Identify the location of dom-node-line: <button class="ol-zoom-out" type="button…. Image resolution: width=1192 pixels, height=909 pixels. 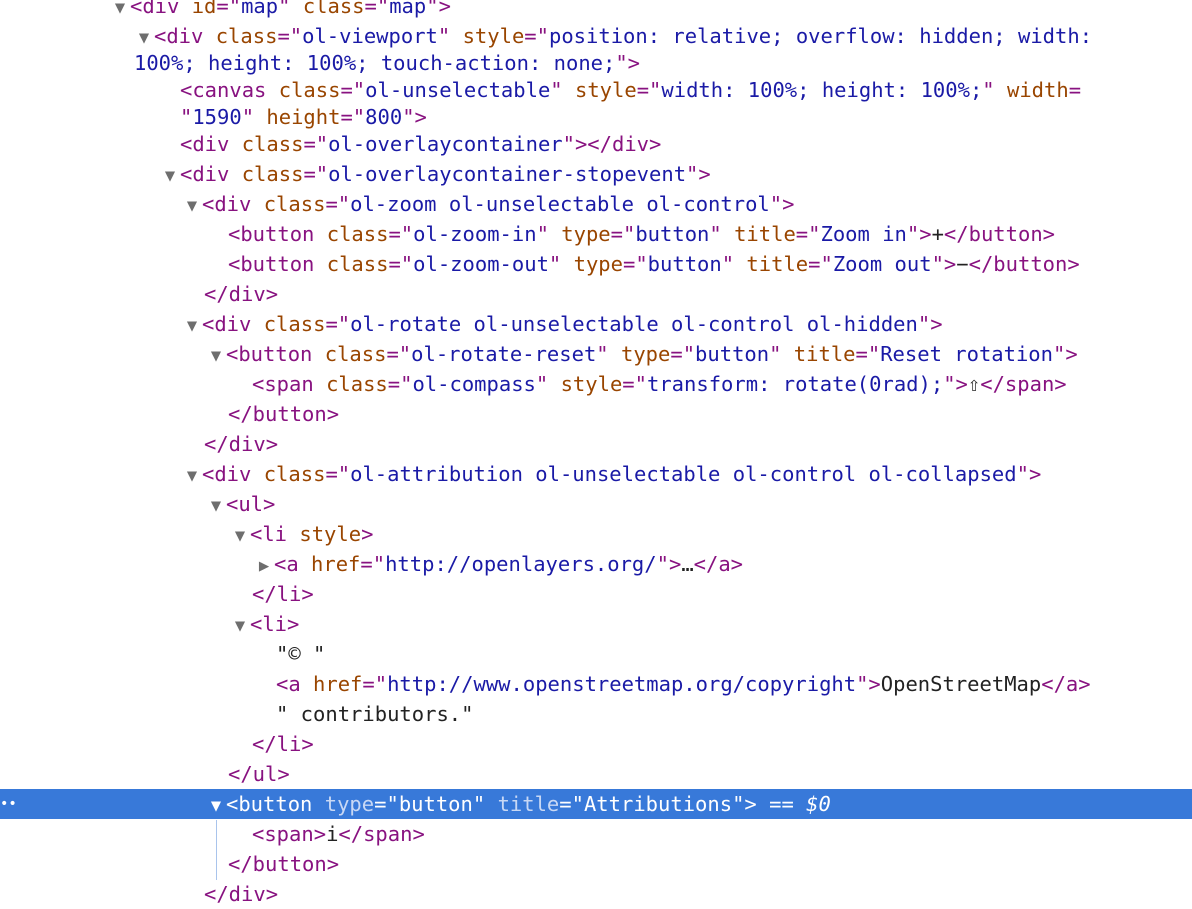
(596, 264).